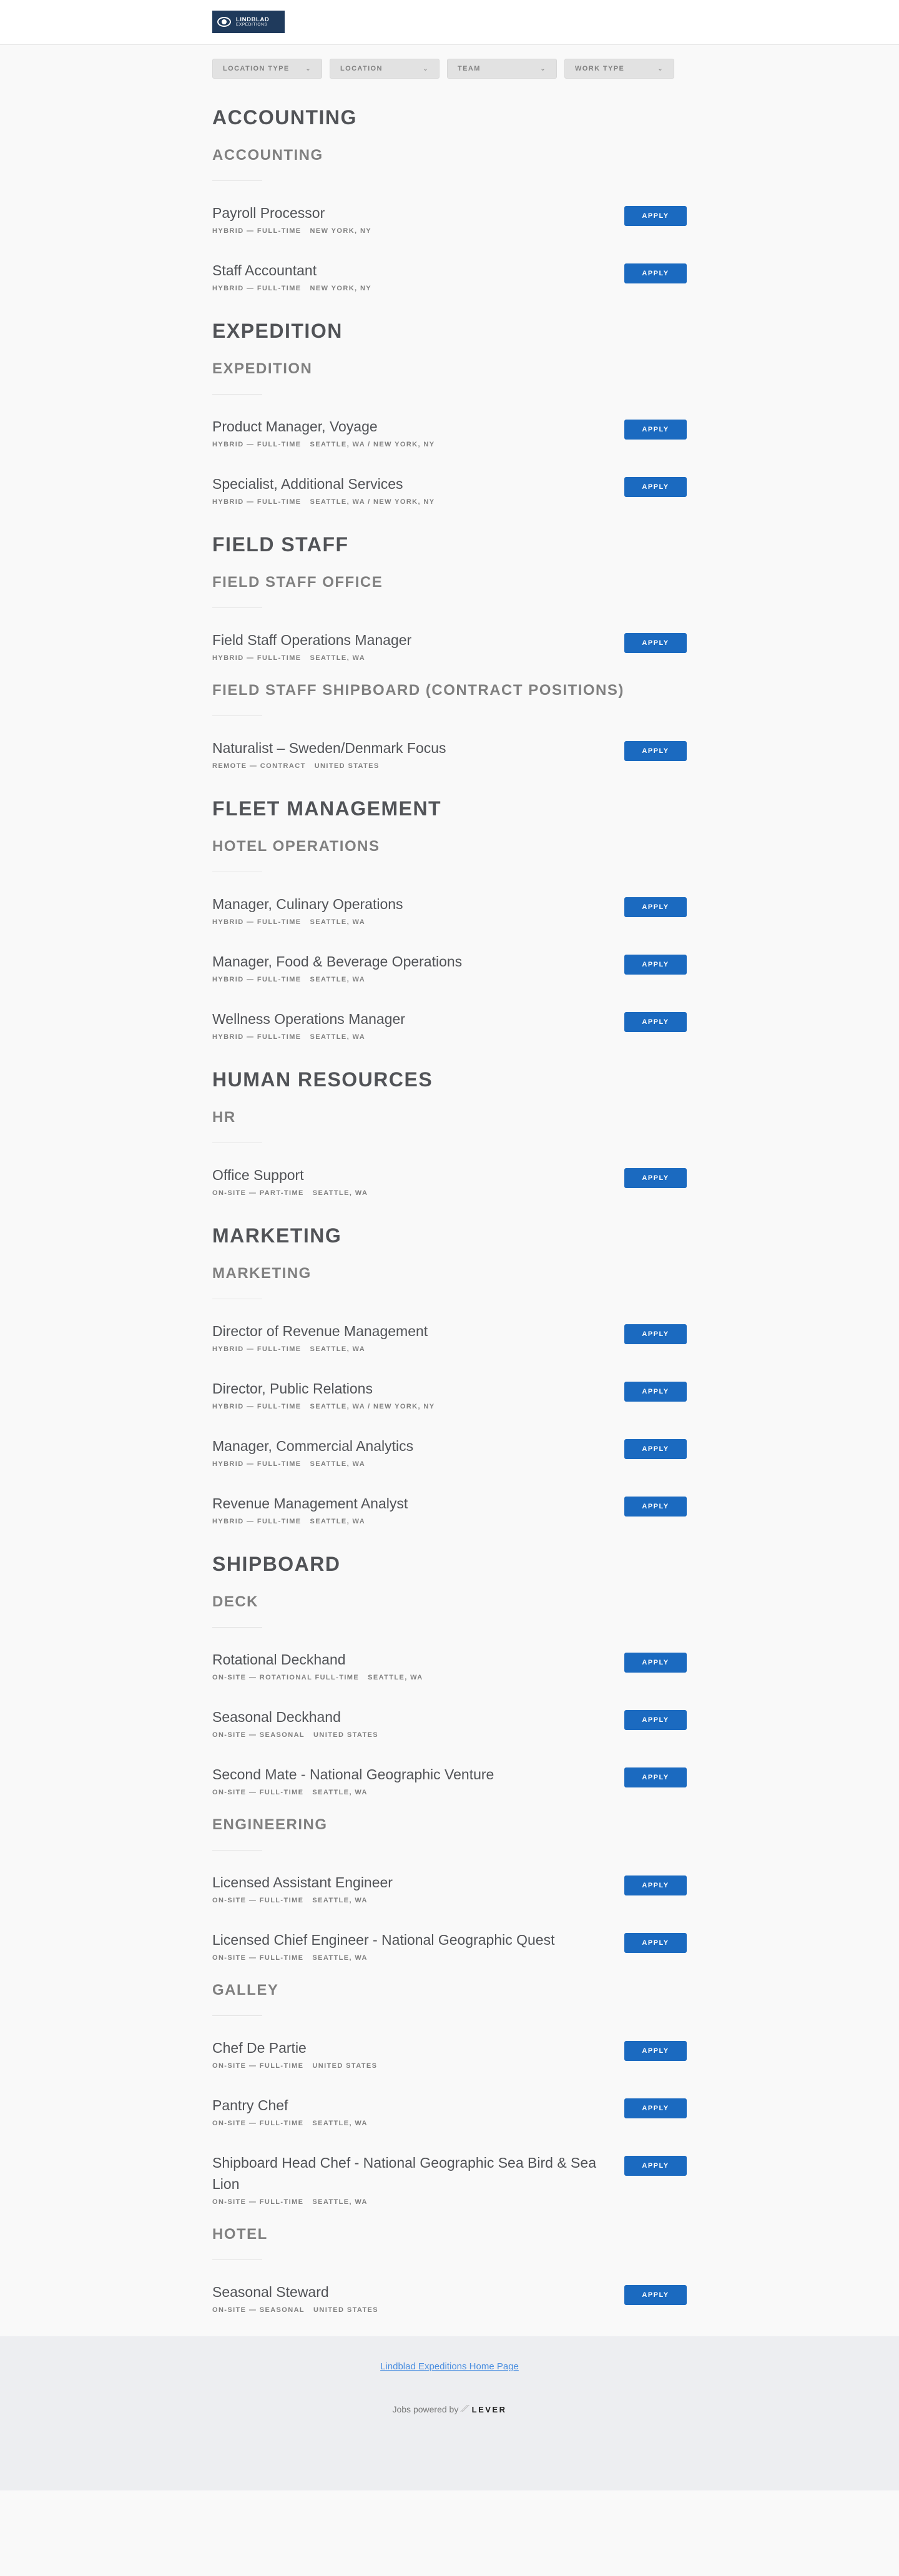 The height and width of the screenshot is (2576, 899). What do you see at coordinates (449, 22) in the screenshot?
I see `site-header: LINDBLAD EXPEDITIONS` at bounding box center [449, 22].